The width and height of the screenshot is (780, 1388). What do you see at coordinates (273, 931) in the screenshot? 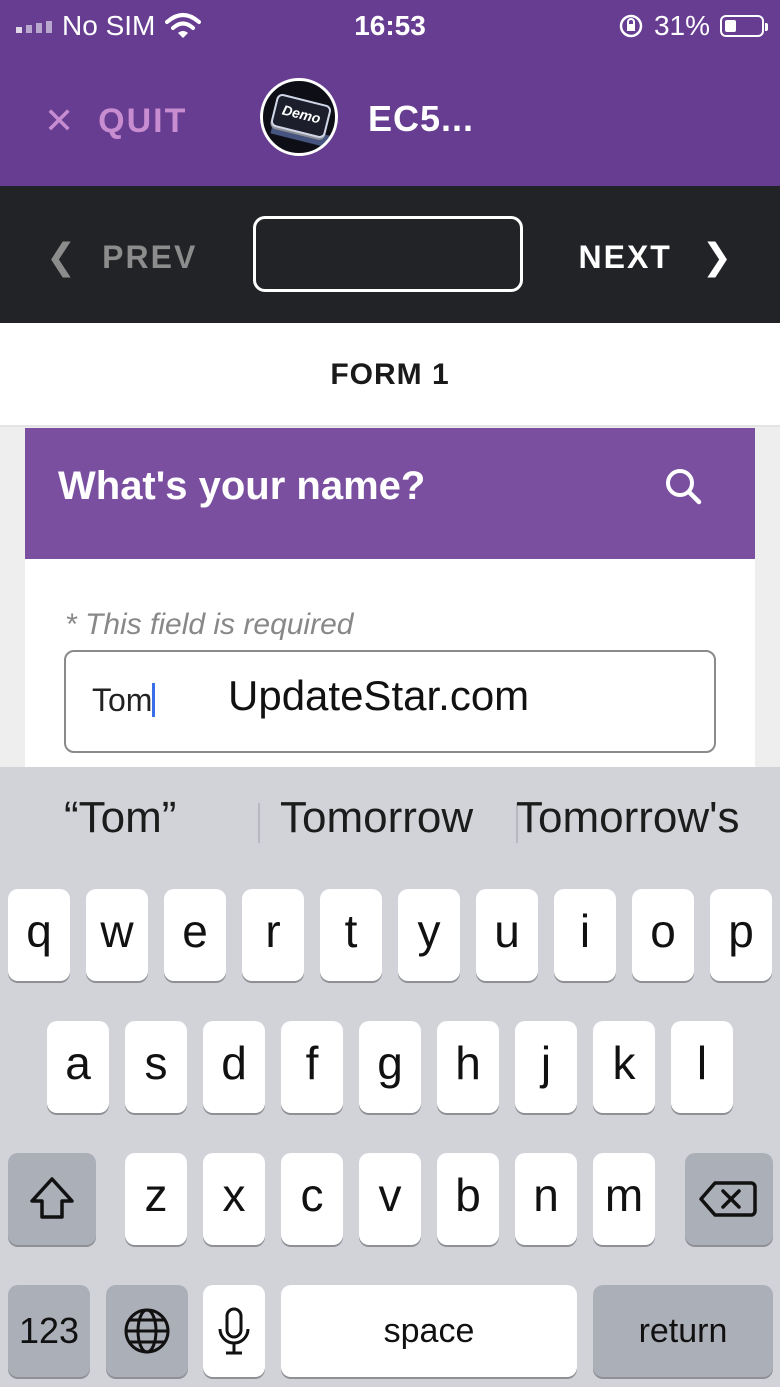
I see `key-r-label: r` at bounding box center [273, 931].